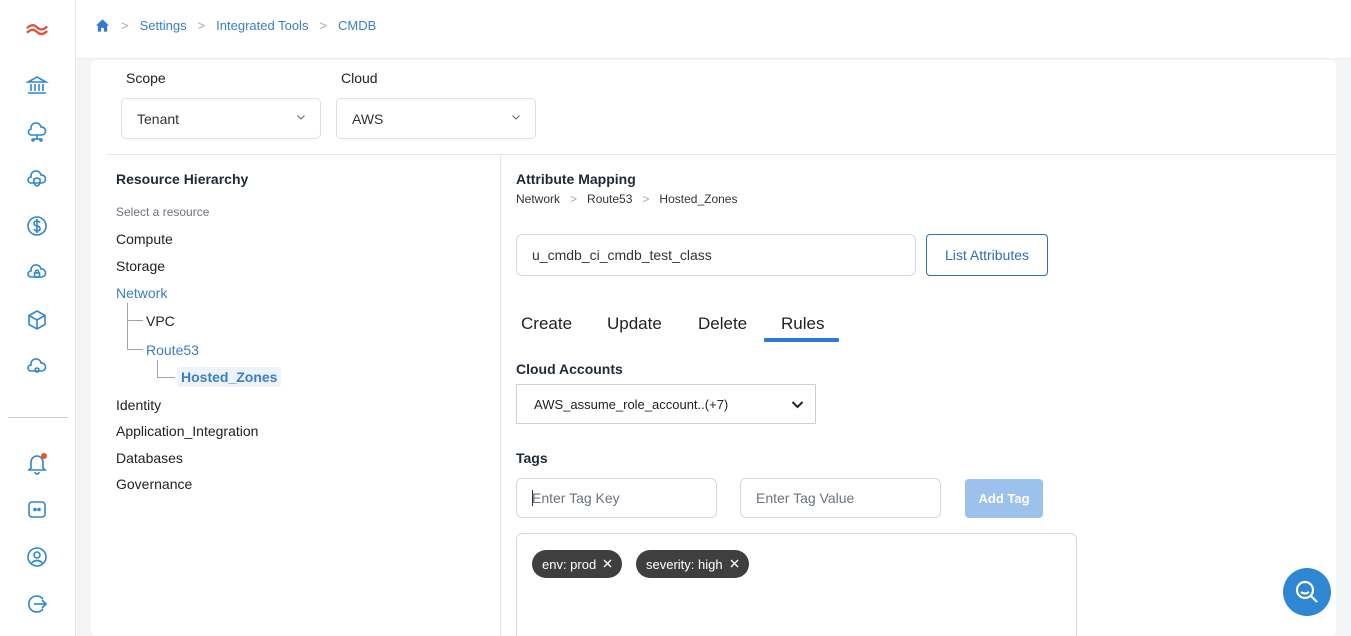  I want to click on sidebar, so click(38, 318).